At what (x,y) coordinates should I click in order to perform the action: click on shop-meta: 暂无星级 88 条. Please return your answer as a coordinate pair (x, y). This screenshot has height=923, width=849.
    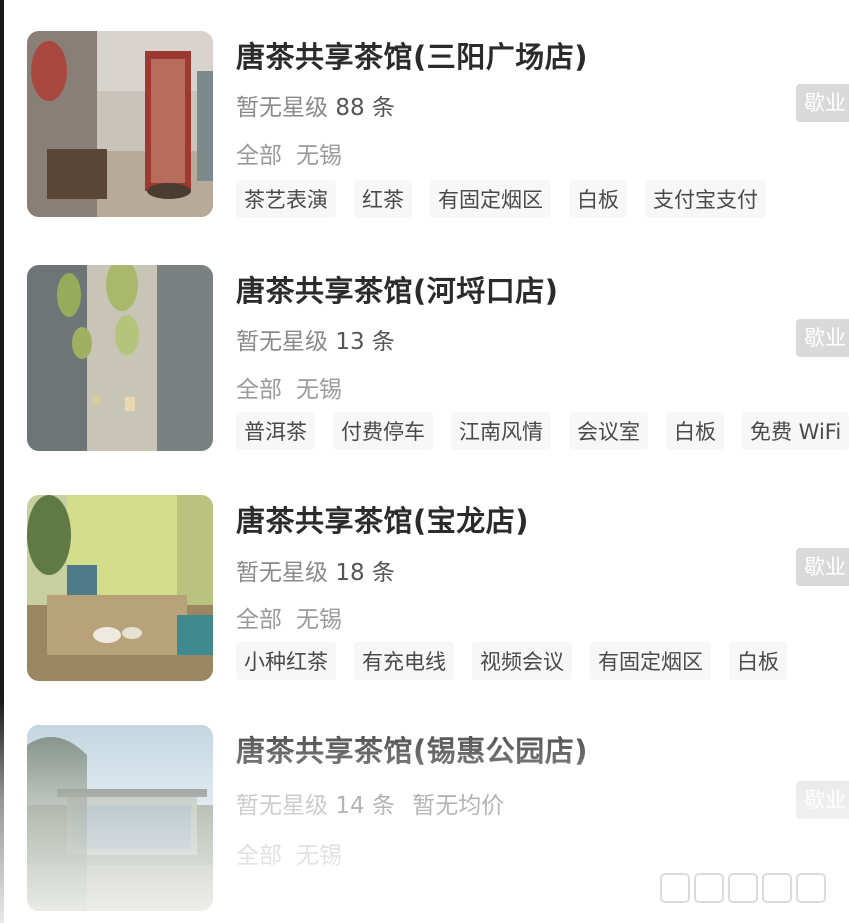
    Looking at the image, I should click on (315, 105).